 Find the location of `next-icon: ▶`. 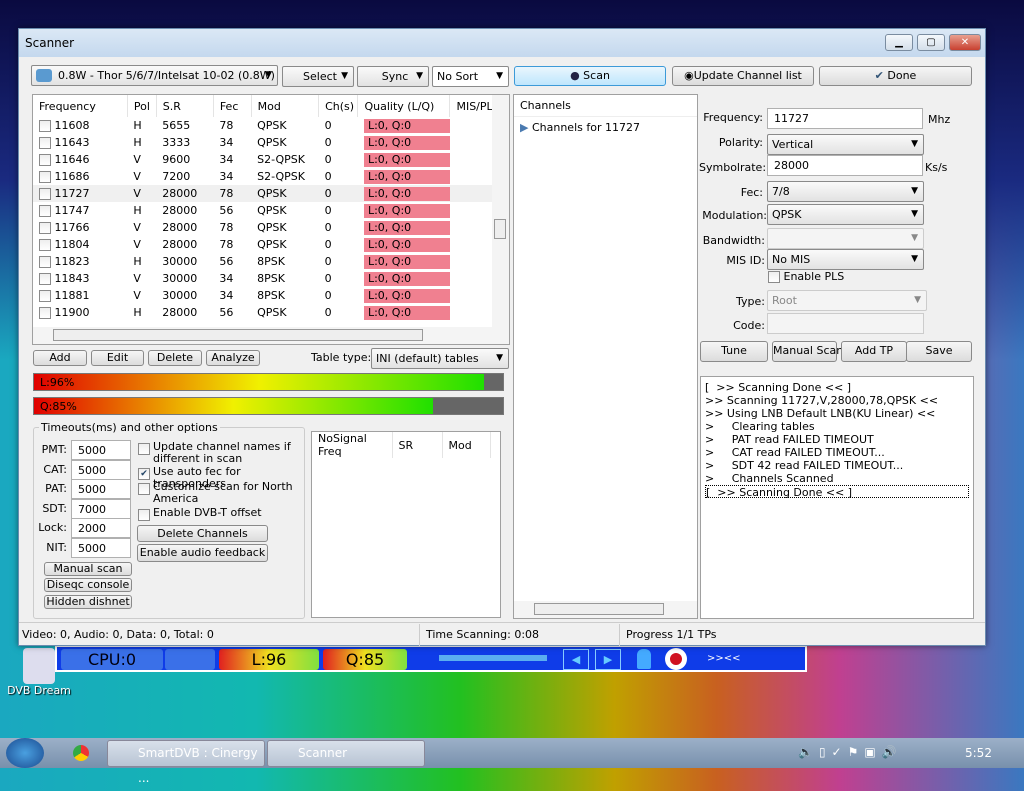

next-icon: ▶ is located at coordinates (608, 659).